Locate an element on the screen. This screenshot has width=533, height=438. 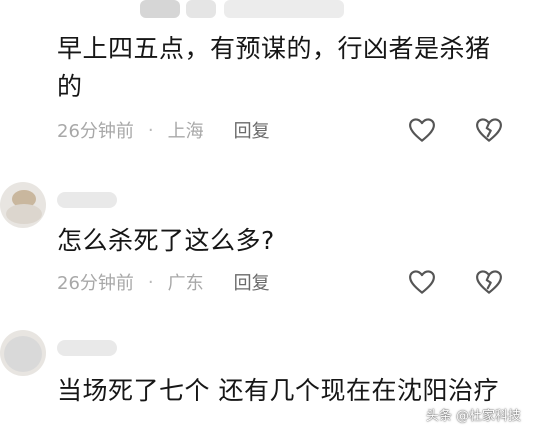
comment-meta: 26分钟前 · 上海 回复 is located at coordinates (163, 130).